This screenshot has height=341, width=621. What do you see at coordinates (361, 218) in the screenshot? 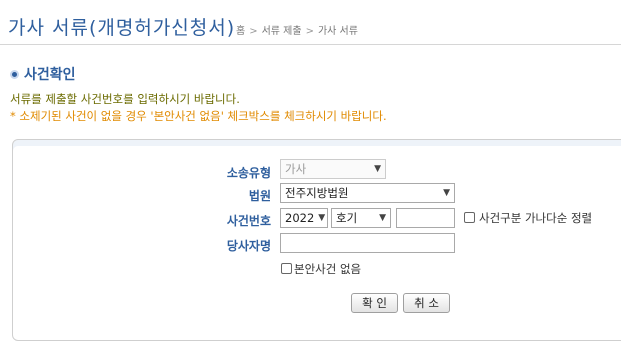
I see `case-code-select: 호기 ▼` at bounding box center [361, 218].